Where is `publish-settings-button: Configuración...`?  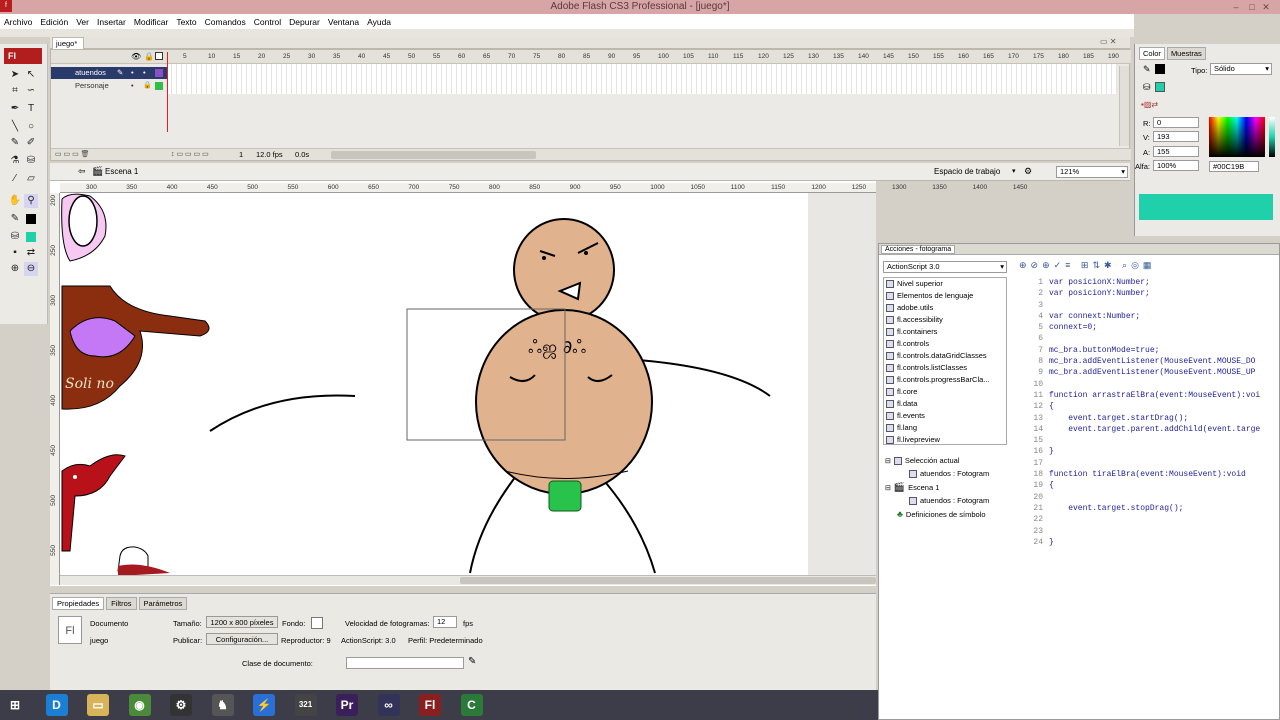
publish-settings-button: Configuración... is located at coordinates (242, 639).